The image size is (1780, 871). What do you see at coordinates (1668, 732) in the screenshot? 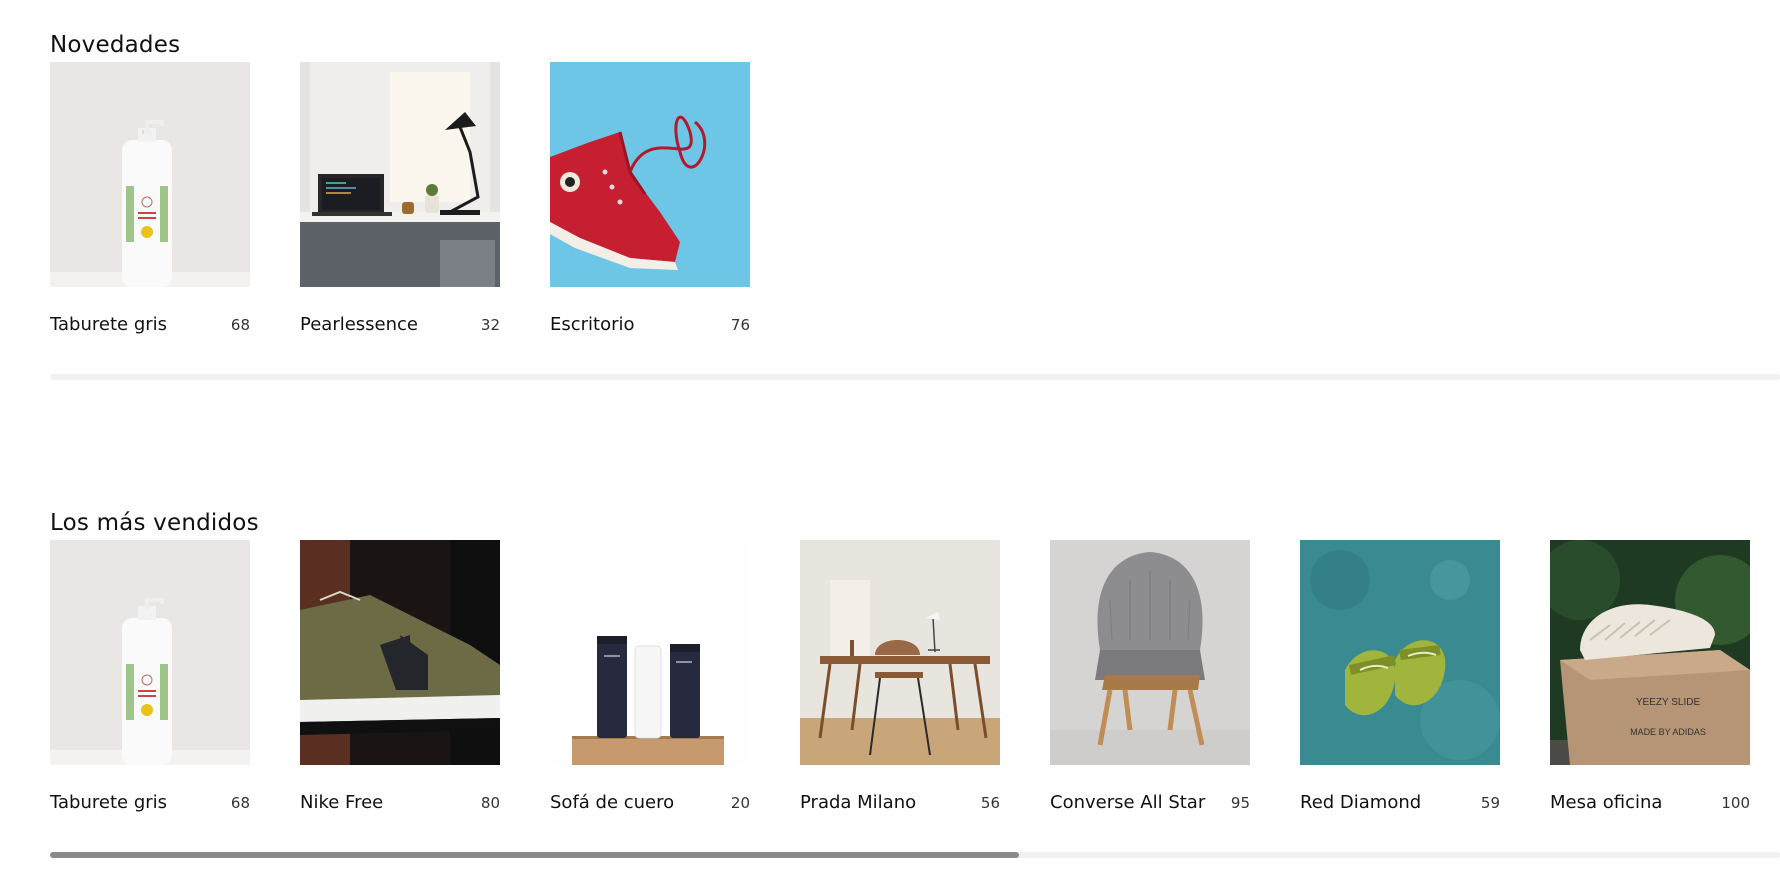
I see `box-print-line-2: MADE BY ADIDAS` at bounding box center [1668, 732].